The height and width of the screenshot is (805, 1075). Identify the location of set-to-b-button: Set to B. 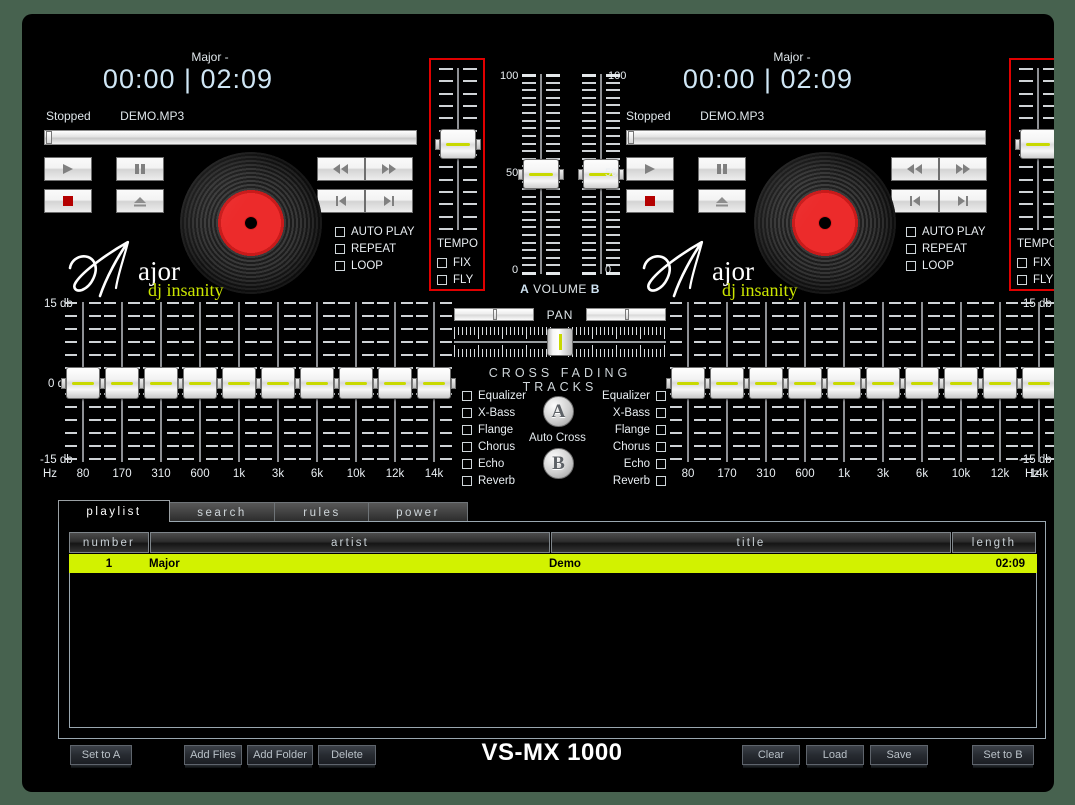
(1003, 756).